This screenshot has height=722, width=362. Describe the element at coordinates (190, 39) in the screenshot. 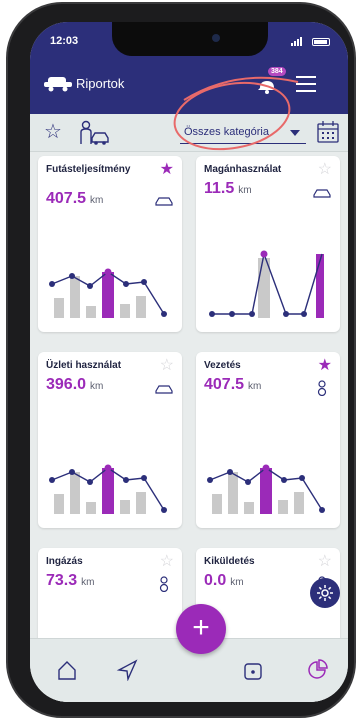

I see `notch` at that location.